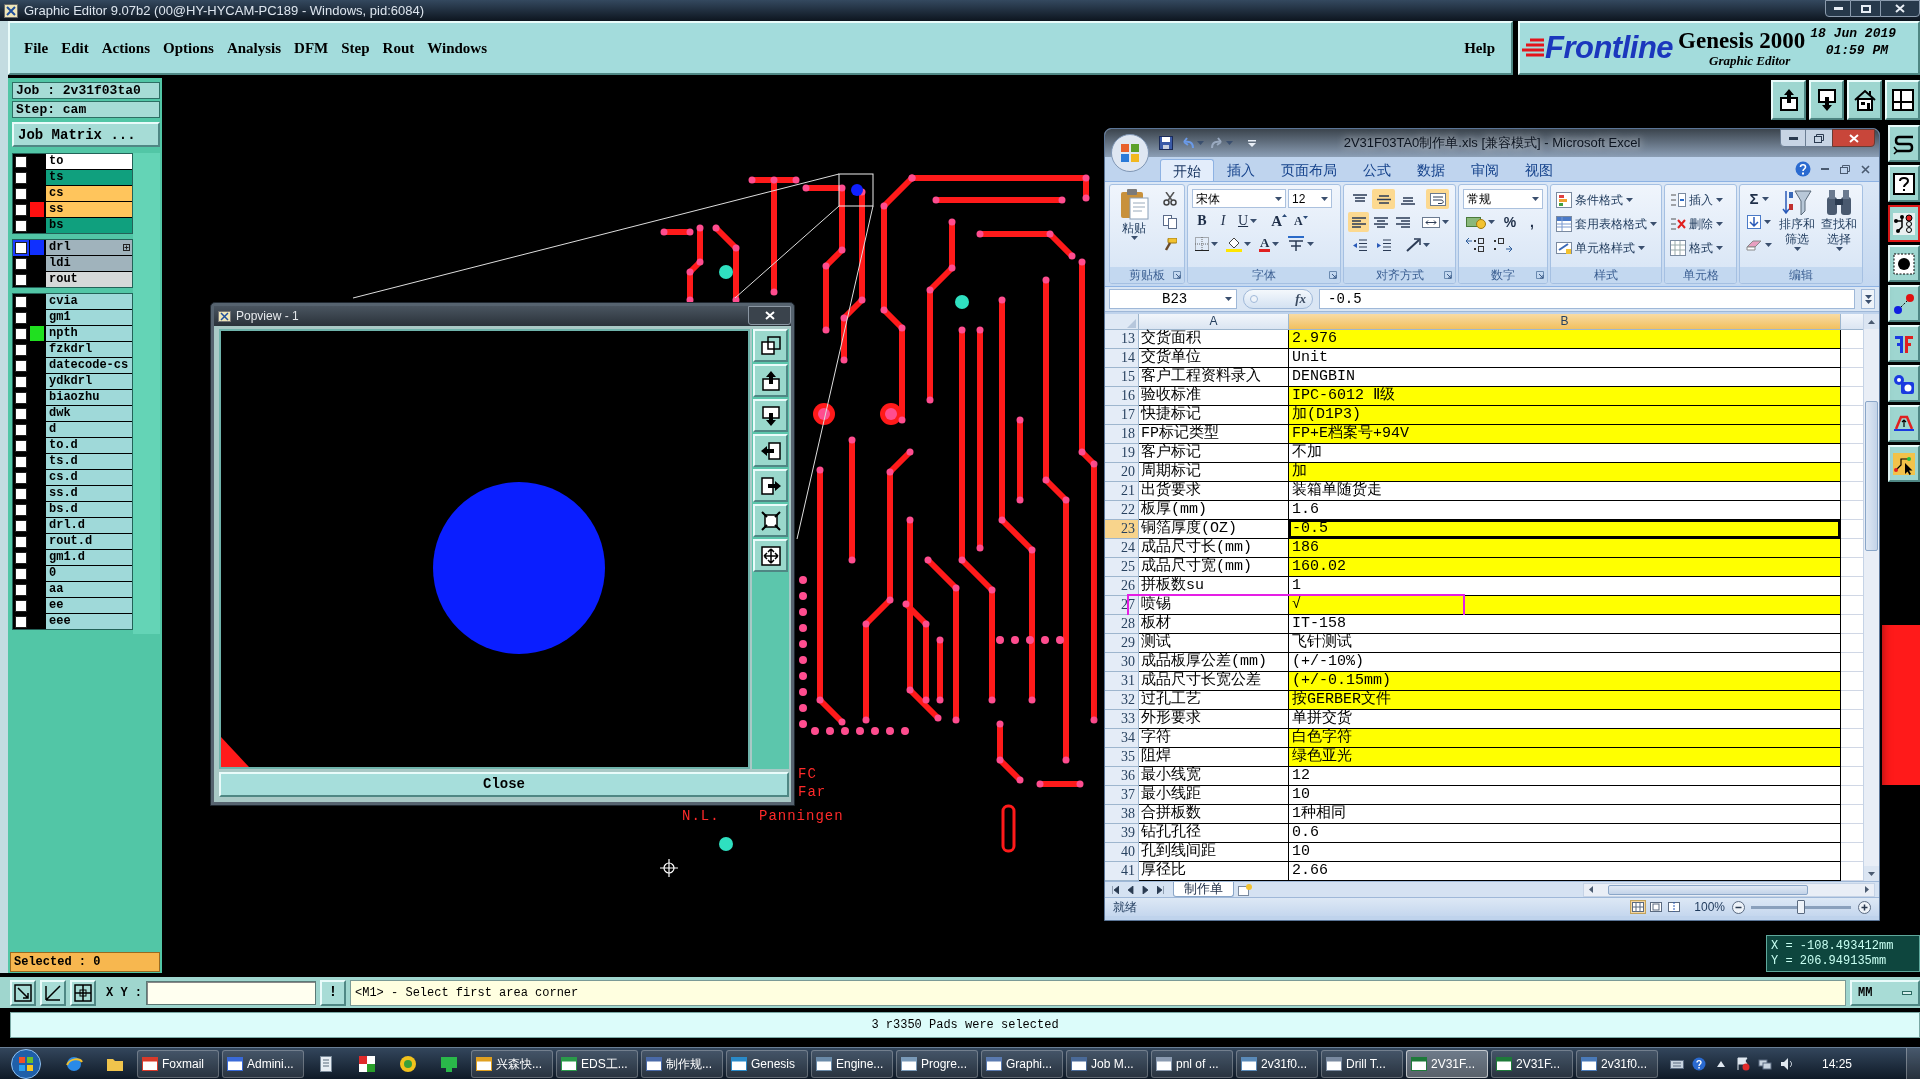 This screenshot has width=1920, height=1079. I want to click on formula-field: -0.5, so click(1587, 299).